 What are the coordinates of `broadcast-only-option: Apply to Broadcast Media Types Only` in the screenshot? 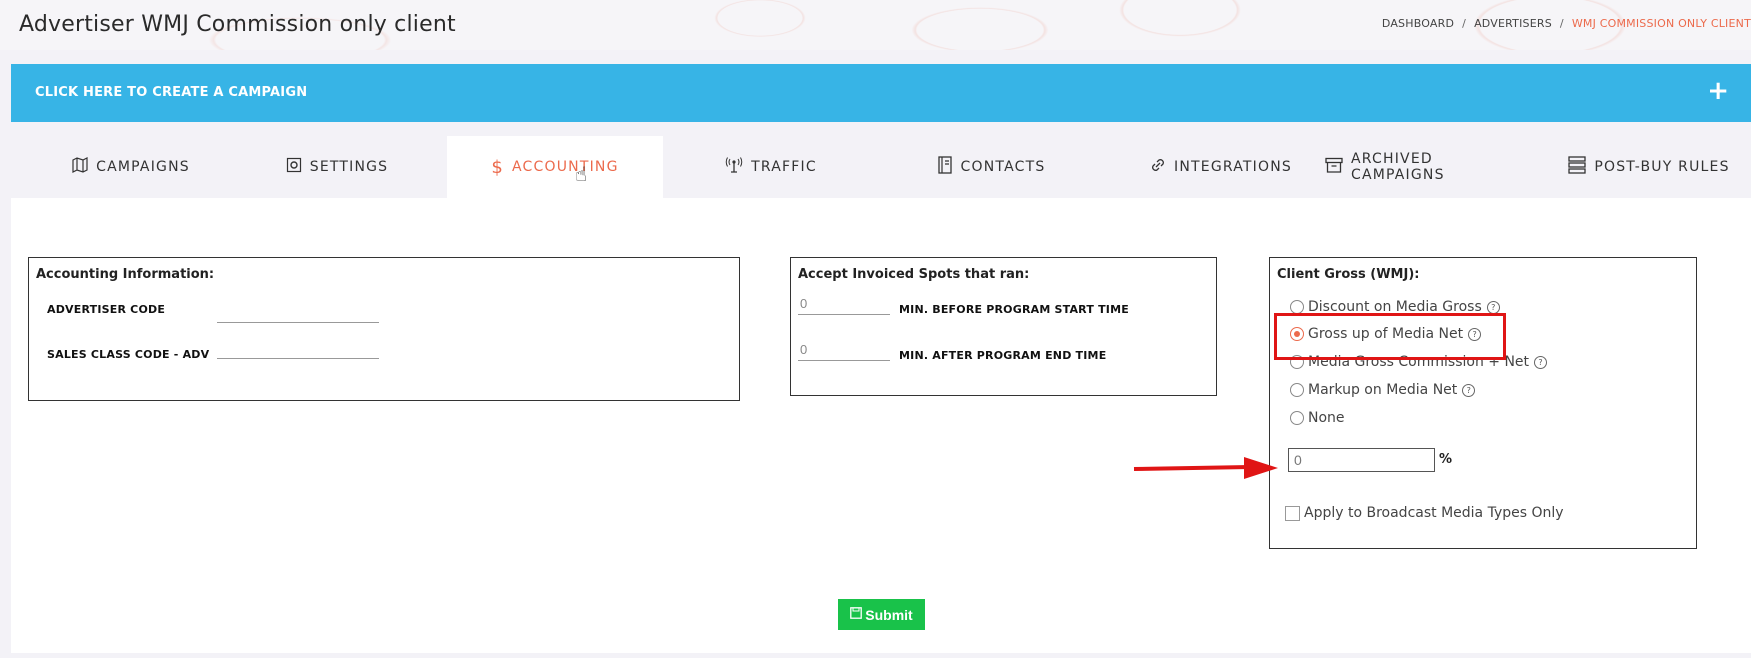 It's located at (1424, 513).